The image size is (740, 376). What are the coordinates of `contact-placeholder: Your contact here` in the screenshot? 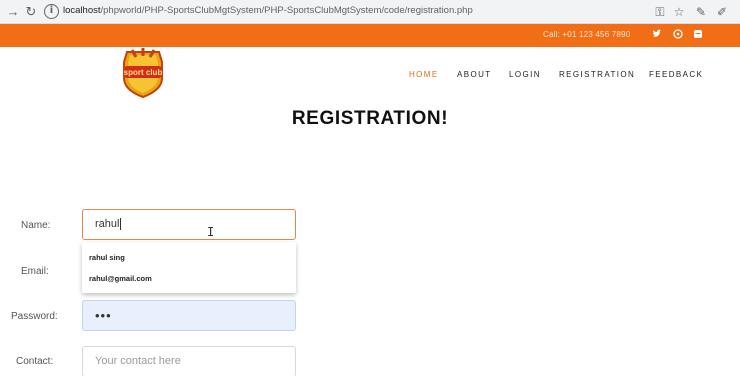 It's located at (138, 361).